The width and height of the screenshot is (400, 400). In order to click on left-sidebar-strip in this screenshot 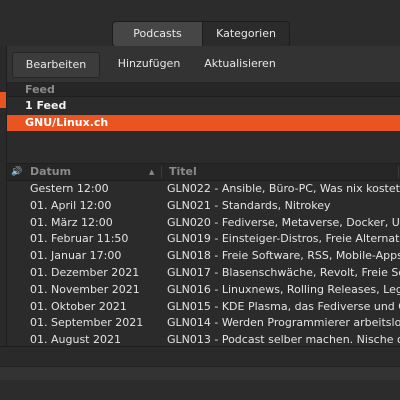, I will do `click(3, 196)`.